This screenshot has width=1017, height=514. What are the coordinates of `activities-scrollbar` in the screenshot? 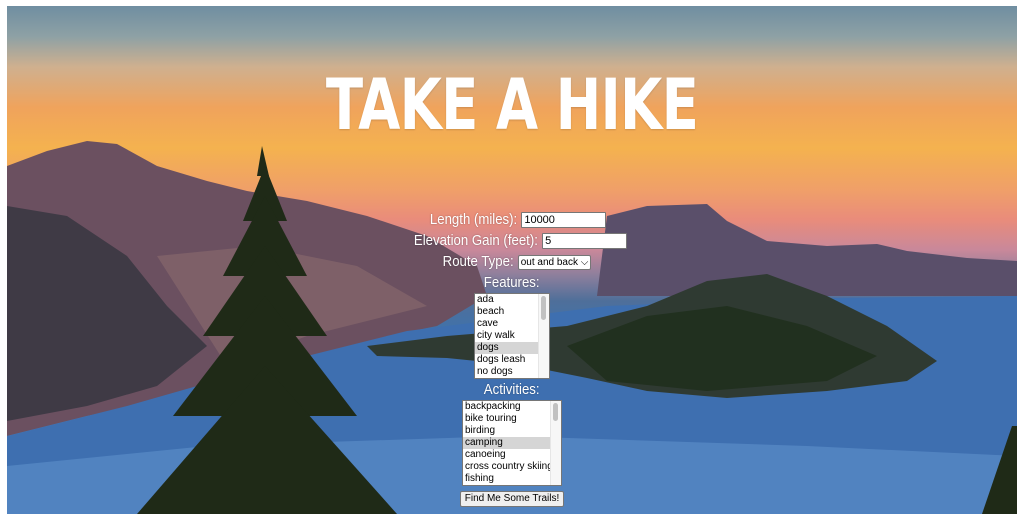 It's located at (555, 443).